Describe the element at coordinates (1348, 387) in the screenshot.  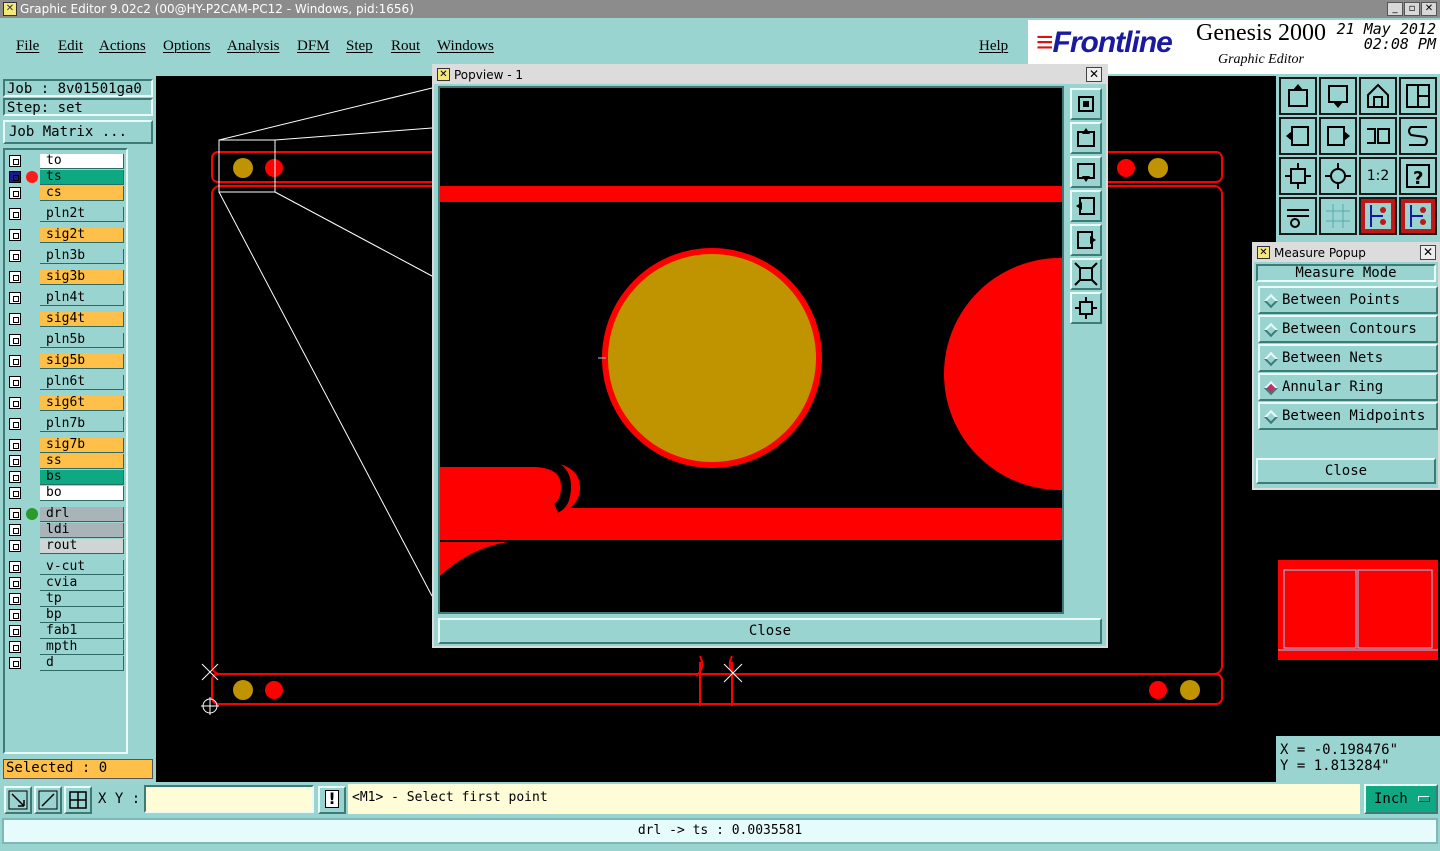
I see `measure-option-annular-ring: Annular Ring` at that location.